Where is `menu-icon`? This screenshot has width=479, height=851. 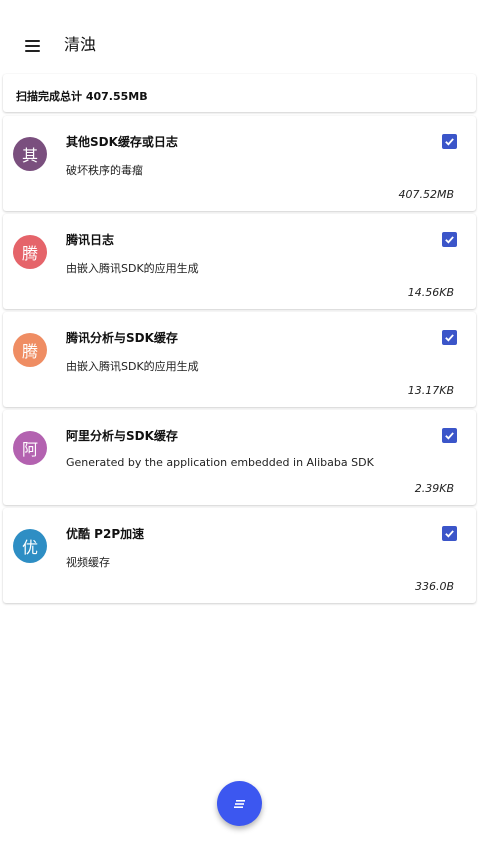
menu-icon is located at coordinates (32, 46).